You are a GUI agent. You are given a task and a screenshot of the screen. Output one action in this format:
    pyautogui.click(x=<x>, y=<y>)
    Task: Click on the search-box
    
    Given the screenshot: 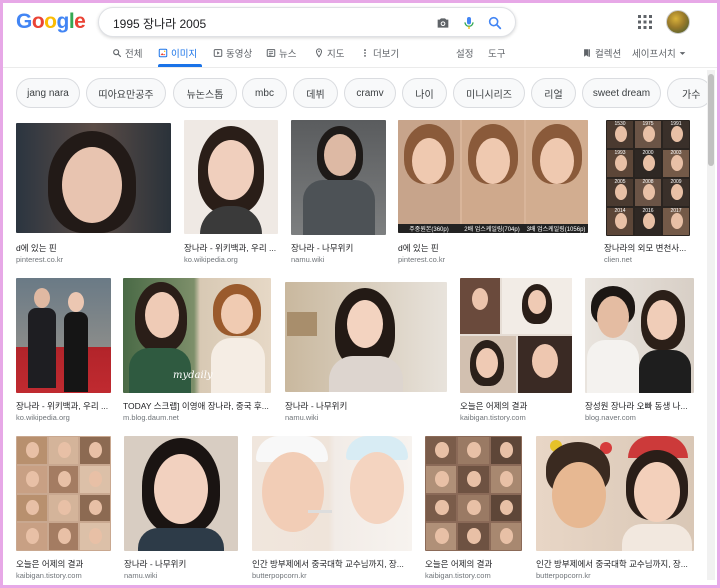 What is the action you would take?
    pyautogui.click(x=307, y=22)
    